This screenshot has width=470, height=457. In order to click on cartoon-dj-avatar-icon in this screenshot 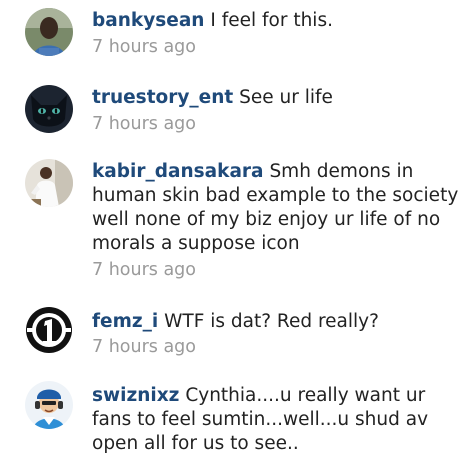, I will do `click(49, 405)`.